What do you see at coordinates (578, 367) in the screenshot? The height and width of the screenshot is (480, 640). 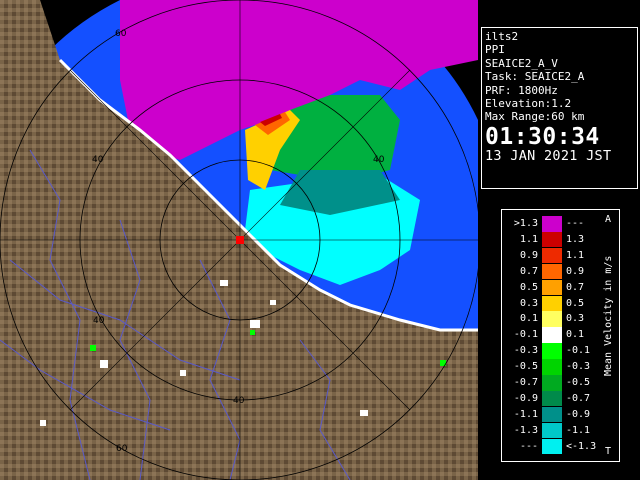 I see `legend-row-high: -0.3` at bounding box center [578, 367].